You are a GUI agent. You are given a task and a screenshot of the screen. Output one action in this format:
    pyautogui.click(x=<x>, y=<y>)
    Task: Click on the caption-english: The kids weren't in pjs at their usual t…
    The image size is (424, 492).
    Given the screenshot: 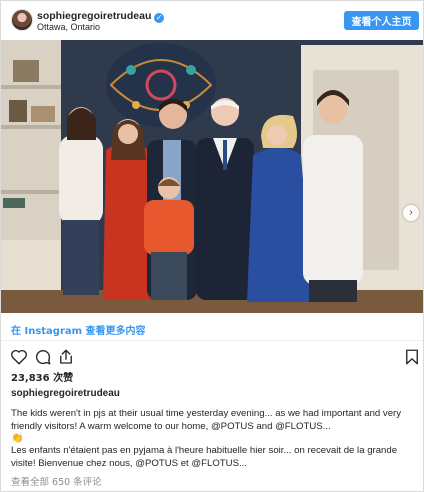 What is the action you would take?
    pyautogui.click(x=206, y=420)
    